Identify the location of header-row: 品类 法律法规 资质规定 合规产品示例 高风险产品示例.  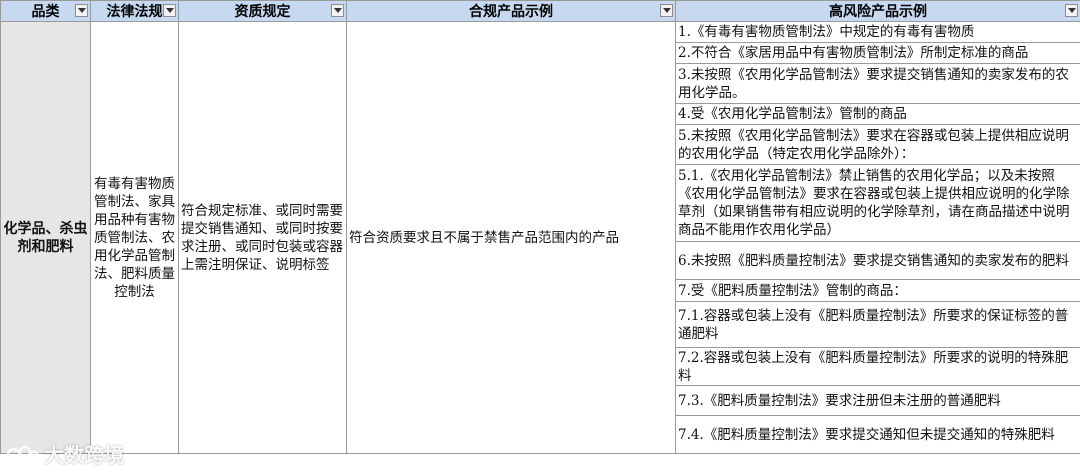
(540, 11).